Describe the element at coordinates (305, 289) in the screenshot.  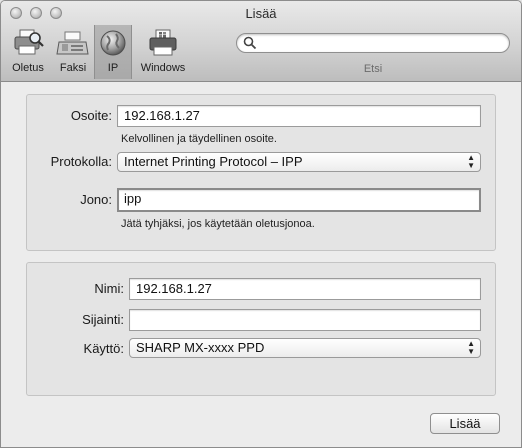
I see `name-field: 192.168.1.27` at that location.